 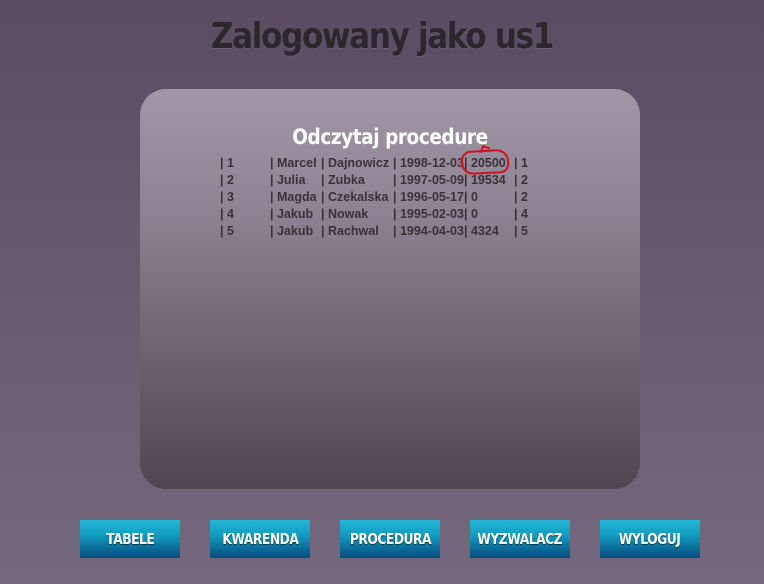 I want to click on table-row: | 4 | Jakub | Nowak | 1995-02-03 | 0 | 4, so click(x=377, y=214).